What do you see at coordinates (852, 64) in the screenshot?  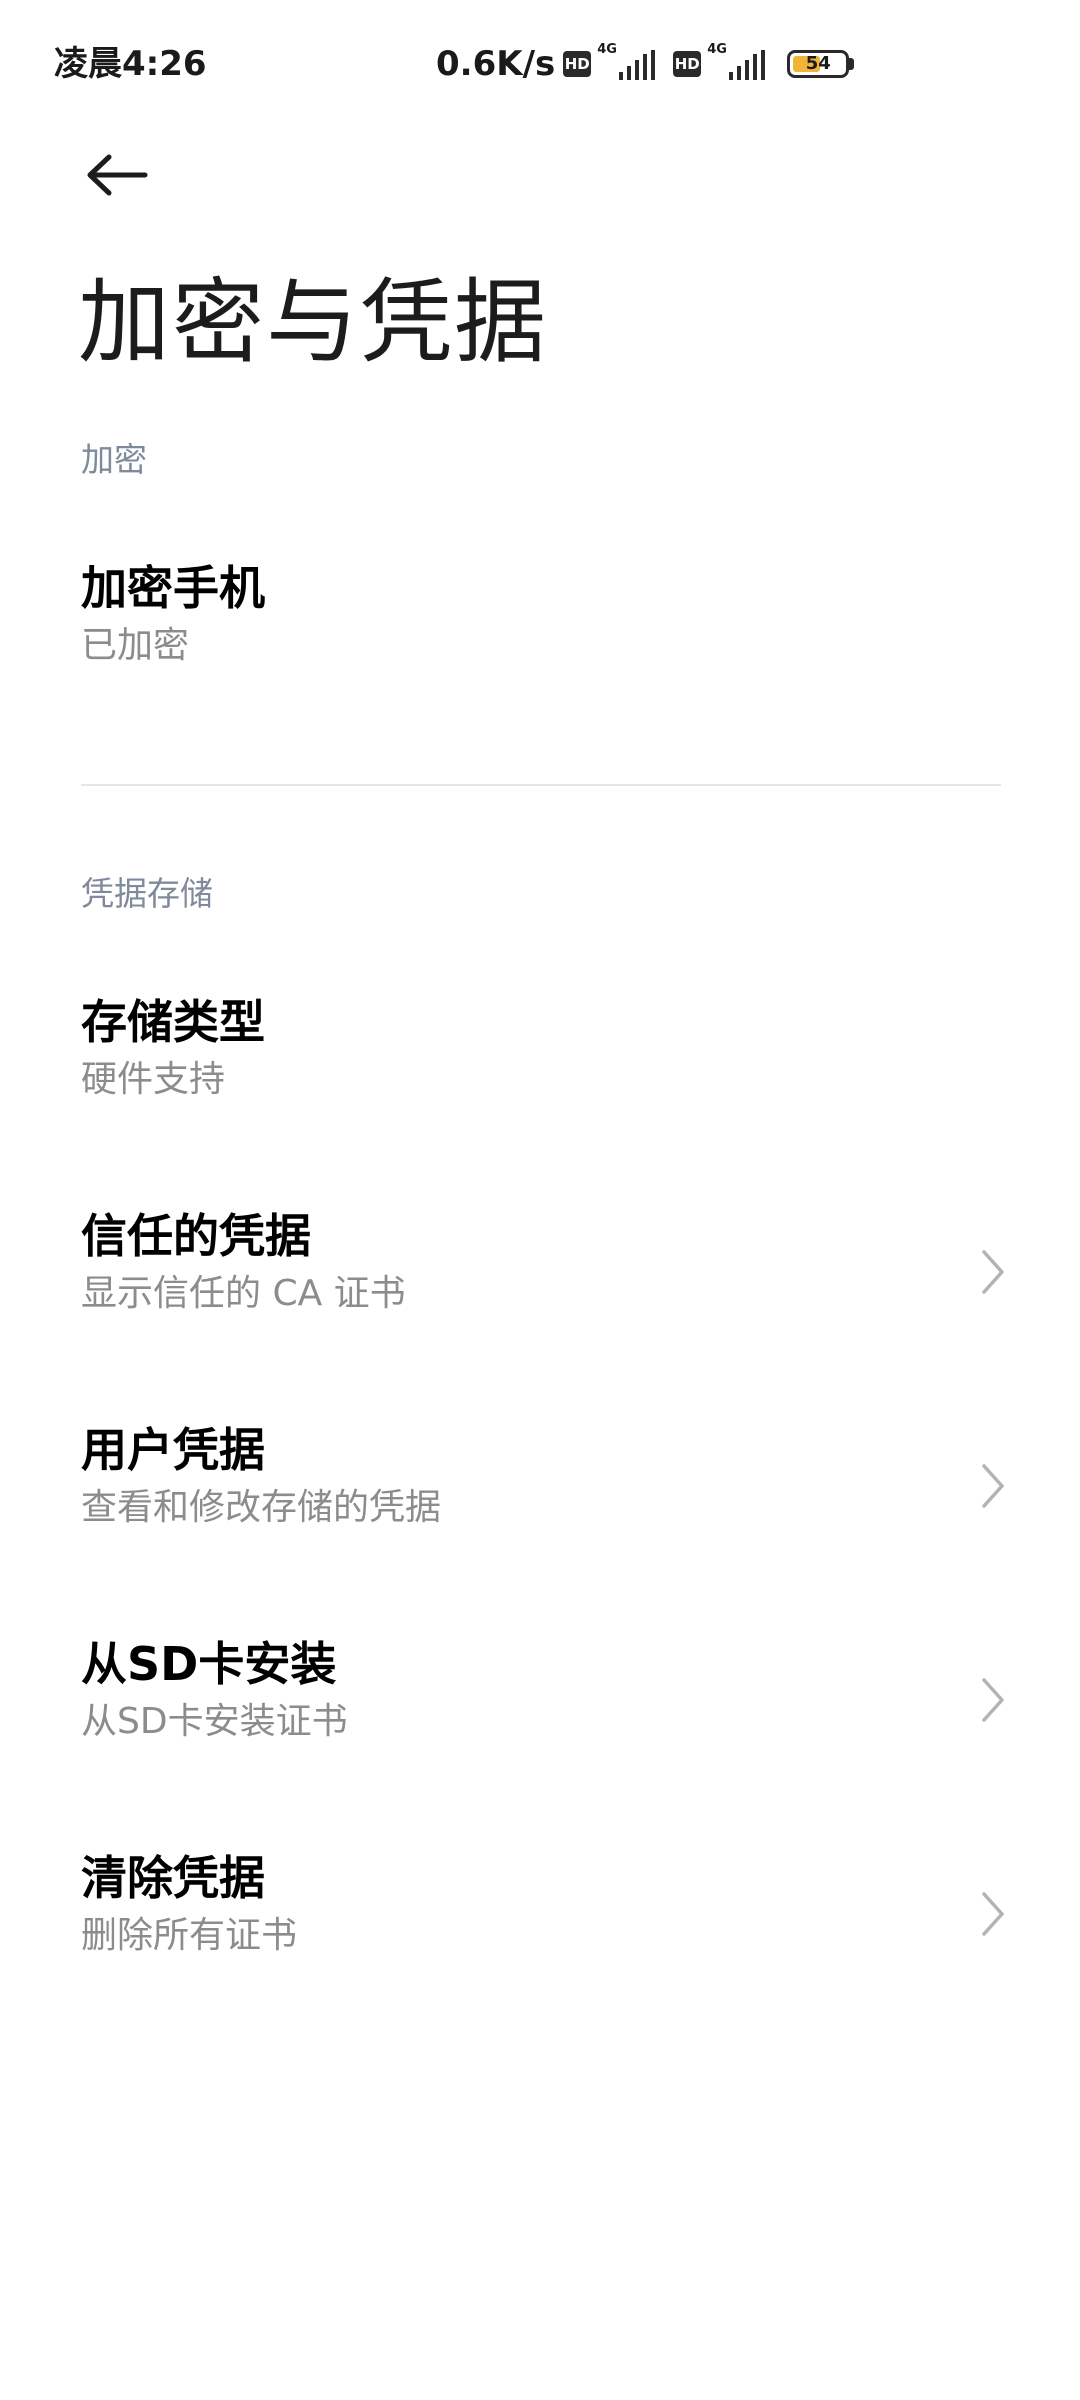 I see `battery-cap` at bounding box center [852, 64].